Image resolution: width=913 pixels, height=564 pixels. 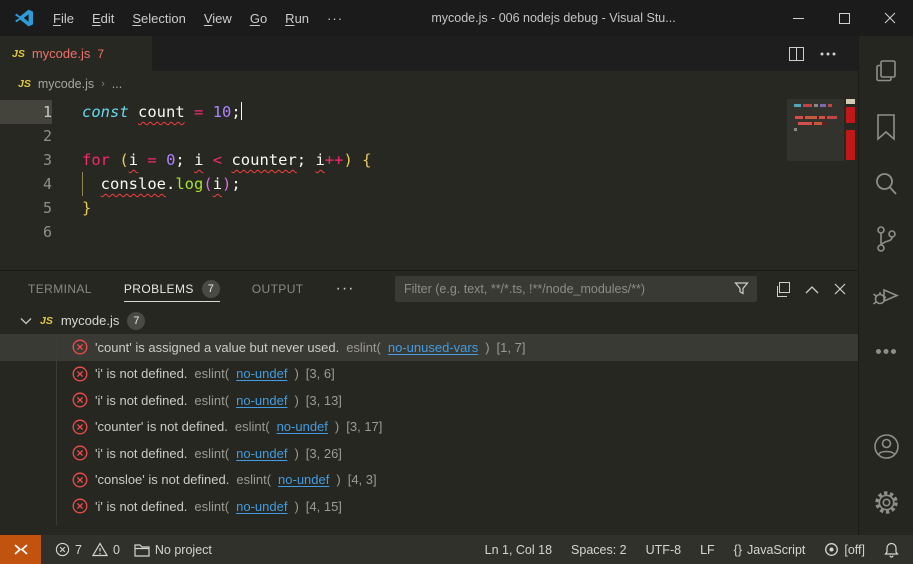 What do you see at coordinates (116, 549) in the screenshot?
I see `warning-count: 0` at bounding box center [116, 549].